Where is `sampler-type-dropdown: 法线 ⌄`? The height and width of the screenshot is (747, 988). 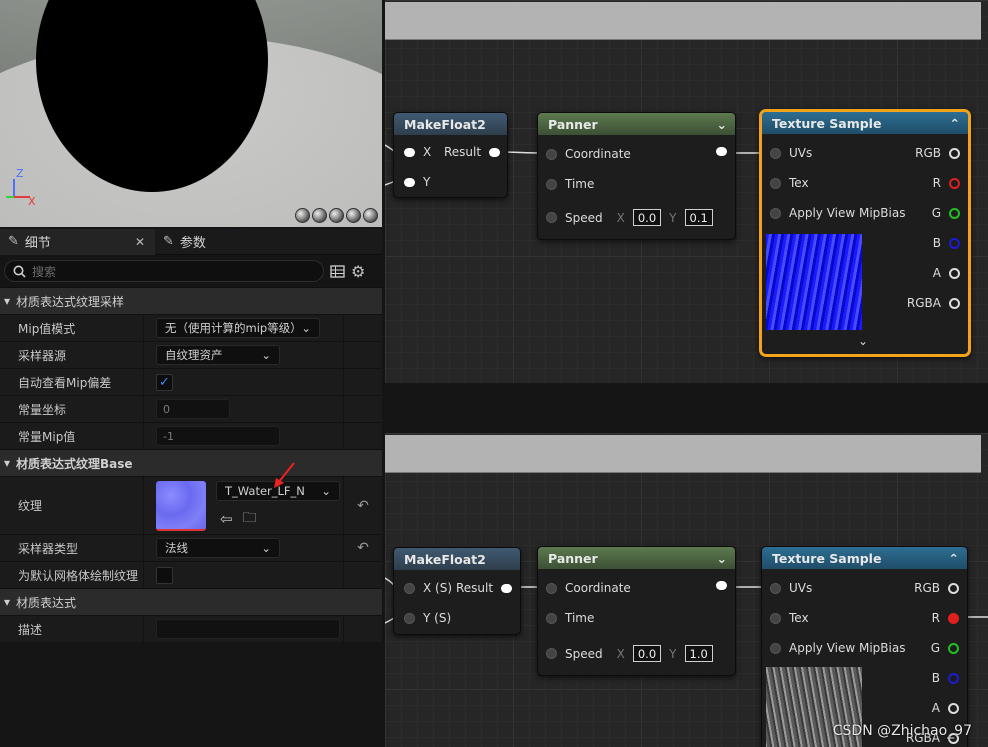 sampler-type-dropdown: 法线 ⌄ is located at coordinates (218, 548).